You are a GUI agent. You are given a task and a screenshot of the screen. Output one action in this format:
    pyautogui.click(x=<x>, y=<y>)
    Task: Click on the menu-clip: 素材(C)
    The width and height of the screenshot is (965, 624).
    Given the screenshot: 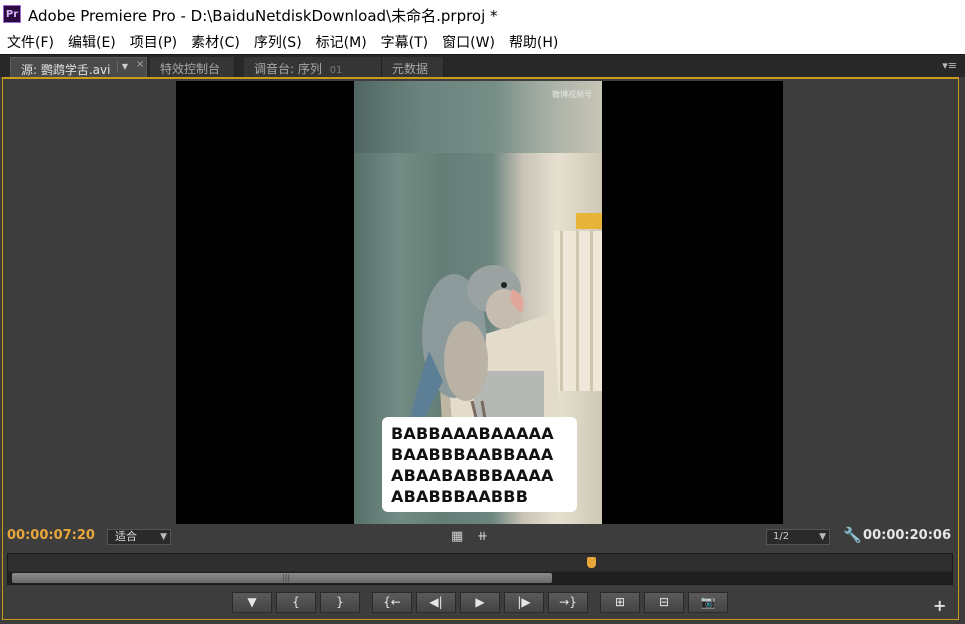 What is the action you would take?
    pyautogui.click(x=215, y=42)
    